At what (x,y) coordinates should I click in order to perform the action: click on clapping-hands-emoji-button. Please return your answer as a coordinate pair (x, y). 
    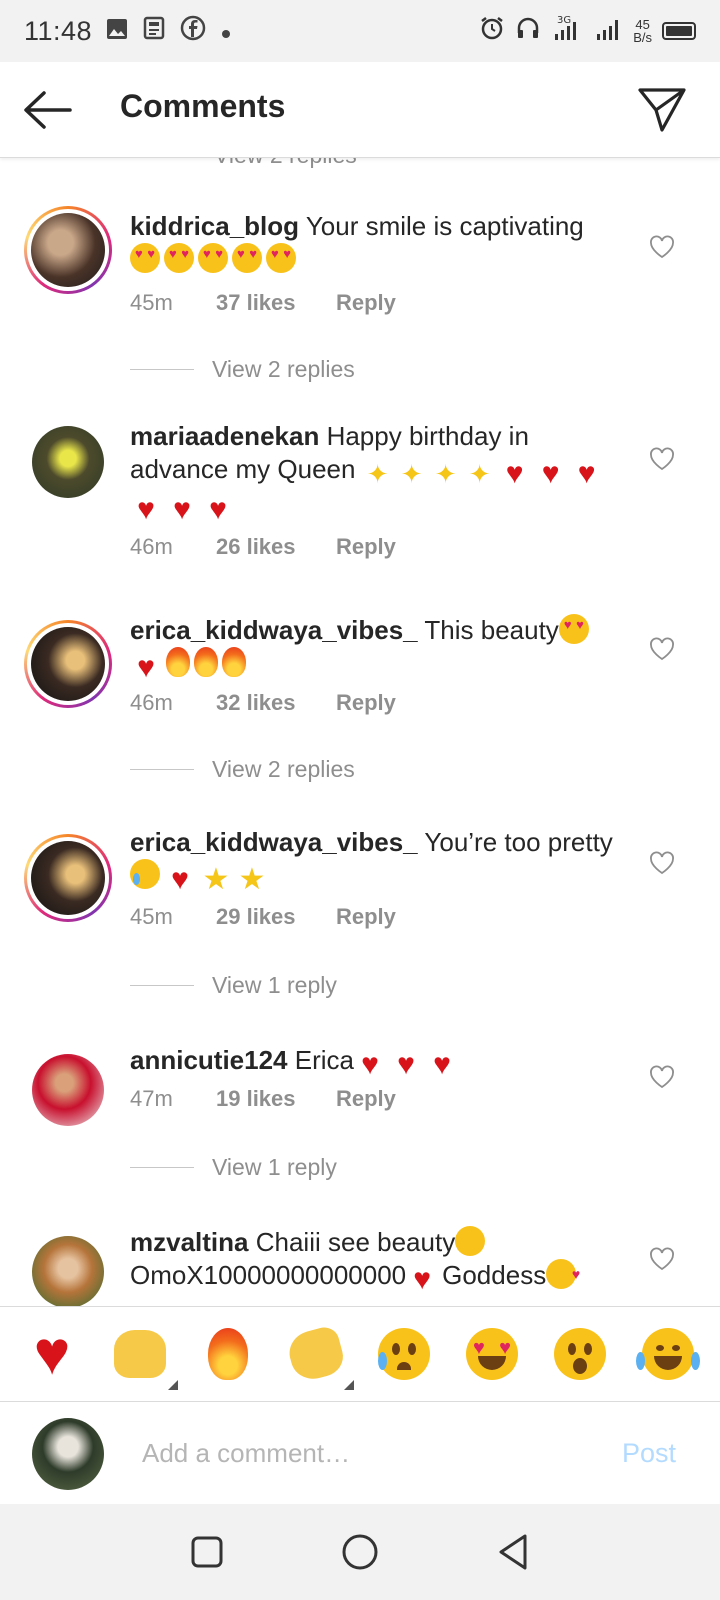
    Looking at the image, I should click on (319, 1357).